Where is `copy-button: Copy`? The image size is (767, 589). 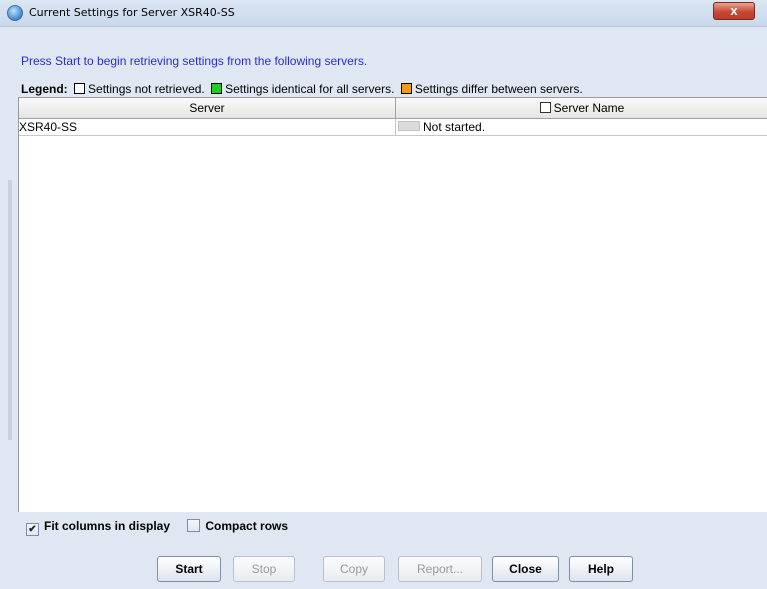
copy-button: Copy is located at coordinates (354, 569).